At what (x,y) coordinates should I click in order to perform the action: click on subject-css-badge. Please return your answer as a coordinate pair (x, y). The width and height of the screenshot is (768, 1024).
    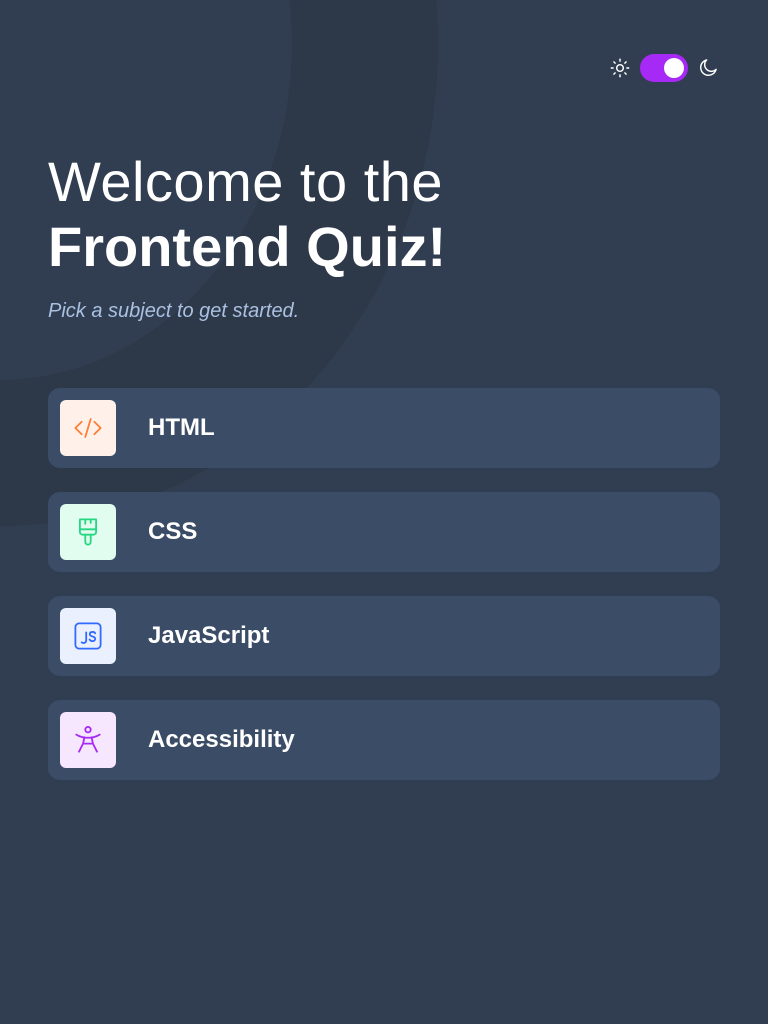
    Looking at the image, I should click on (88, 532).